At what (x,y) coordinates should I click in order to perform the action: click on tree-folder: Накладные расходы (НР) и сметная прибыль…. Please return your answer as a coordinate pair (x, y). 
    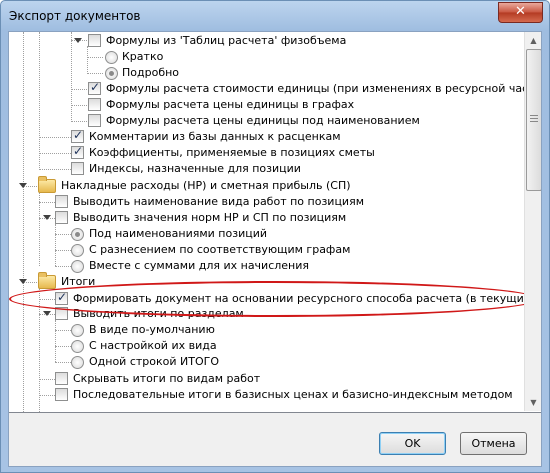
    Looking at the image, I should click on (266, 185).